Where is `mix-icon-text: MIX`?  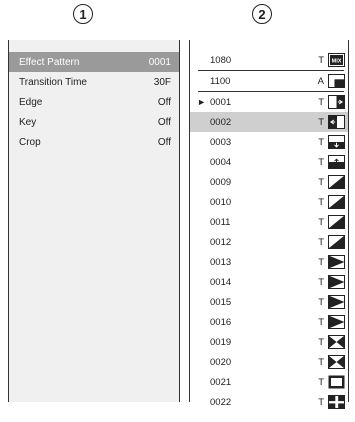
mix-icon-text: MIX is located at coordinates (337, 62).